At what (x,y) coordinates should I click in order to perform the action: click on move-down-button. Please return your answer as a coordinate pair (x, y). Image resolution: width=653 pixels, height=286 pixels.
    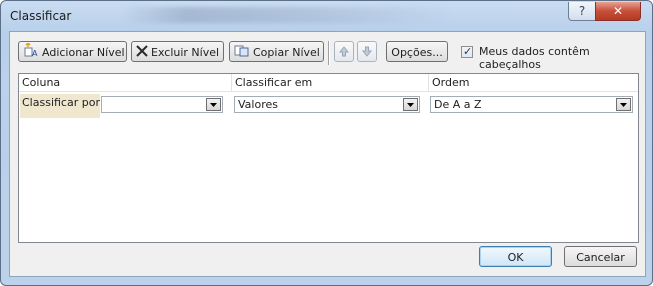
    Looking at the image, I should click on (367, 51).